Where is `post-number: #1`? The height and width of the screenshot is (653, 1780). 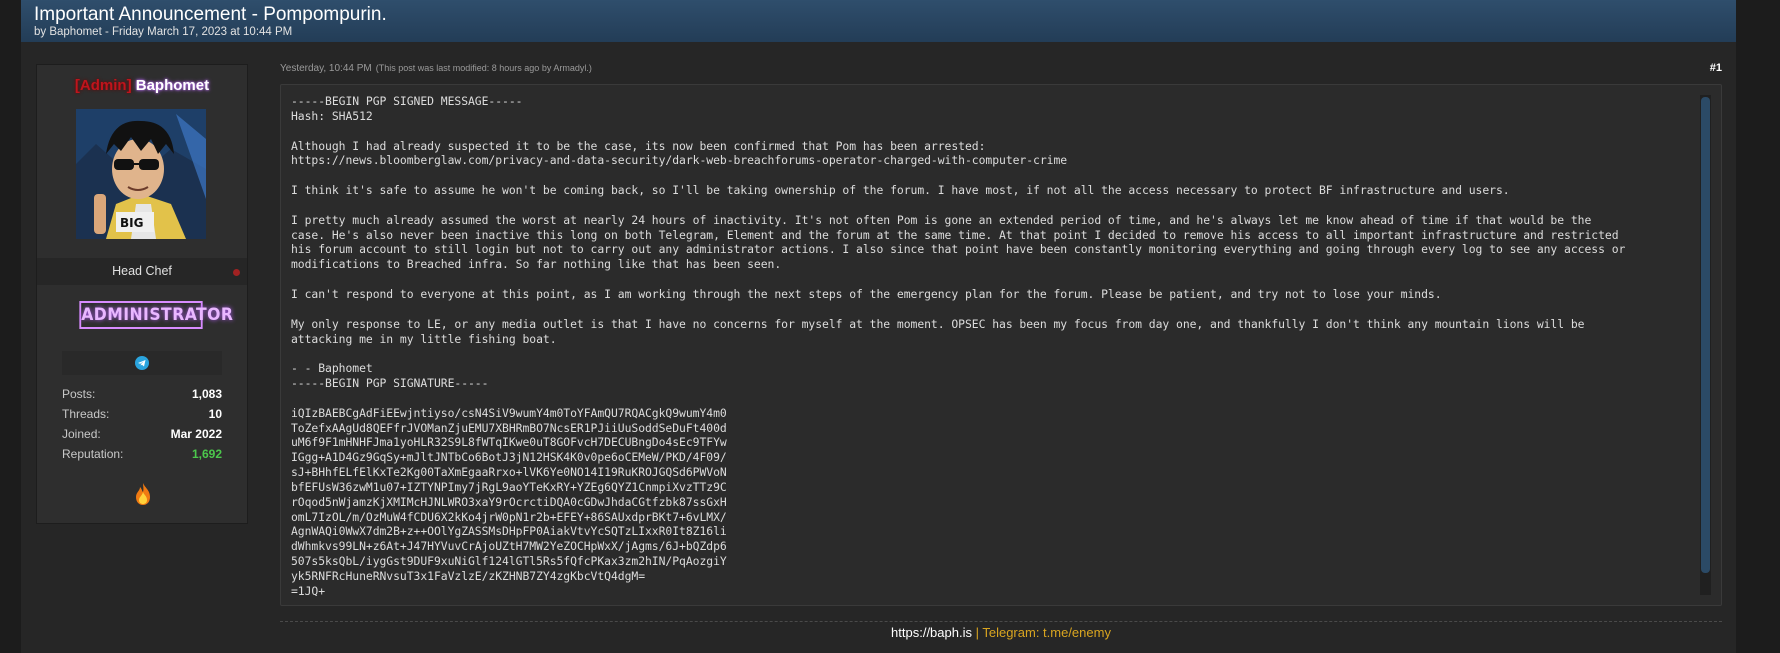
post-number: #1 is located at coordinates (1716, 68).